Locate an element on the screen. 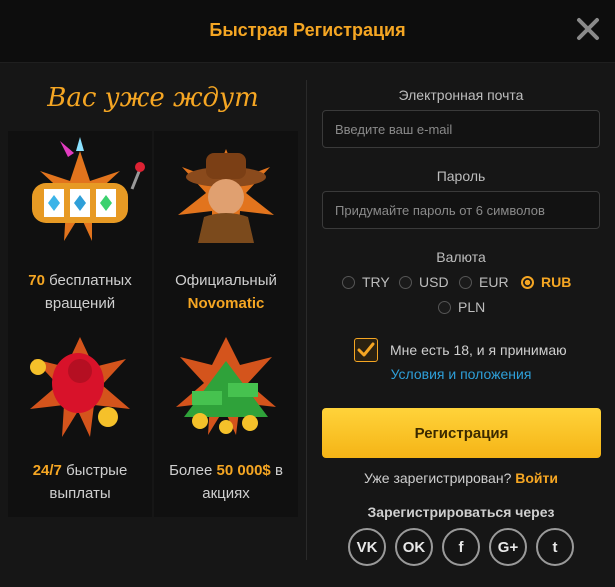 The width and height of the screenshot is (615, 587). promo-caption: Более 50 000$ в акциях is located at coordinates (226, 482).